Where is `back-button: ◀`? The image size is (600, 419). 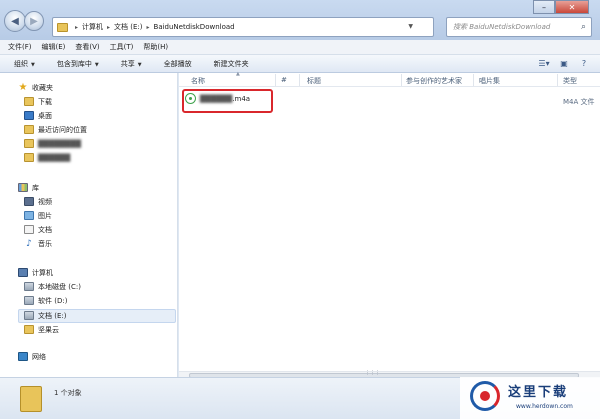
back-button: ◀ is located at coordinates (15, 21).